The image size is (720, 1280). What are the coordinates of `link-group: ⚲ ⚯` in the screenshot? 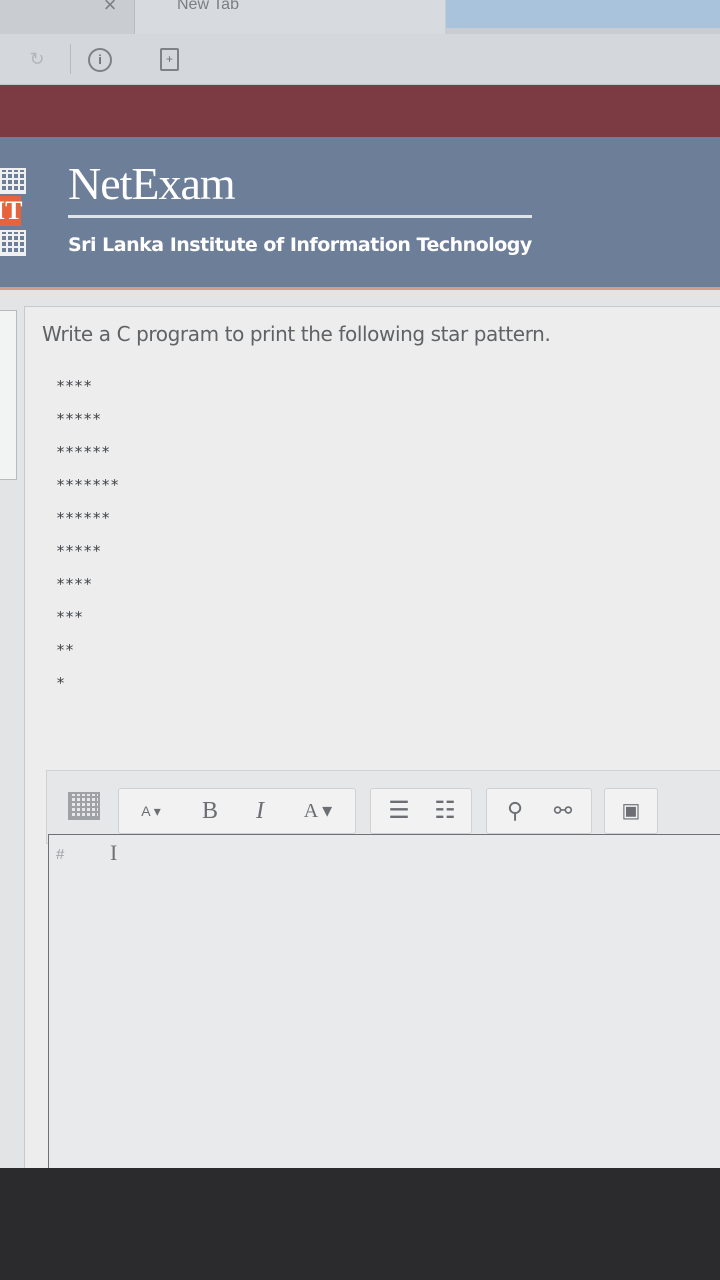 It's located at (539, 811).